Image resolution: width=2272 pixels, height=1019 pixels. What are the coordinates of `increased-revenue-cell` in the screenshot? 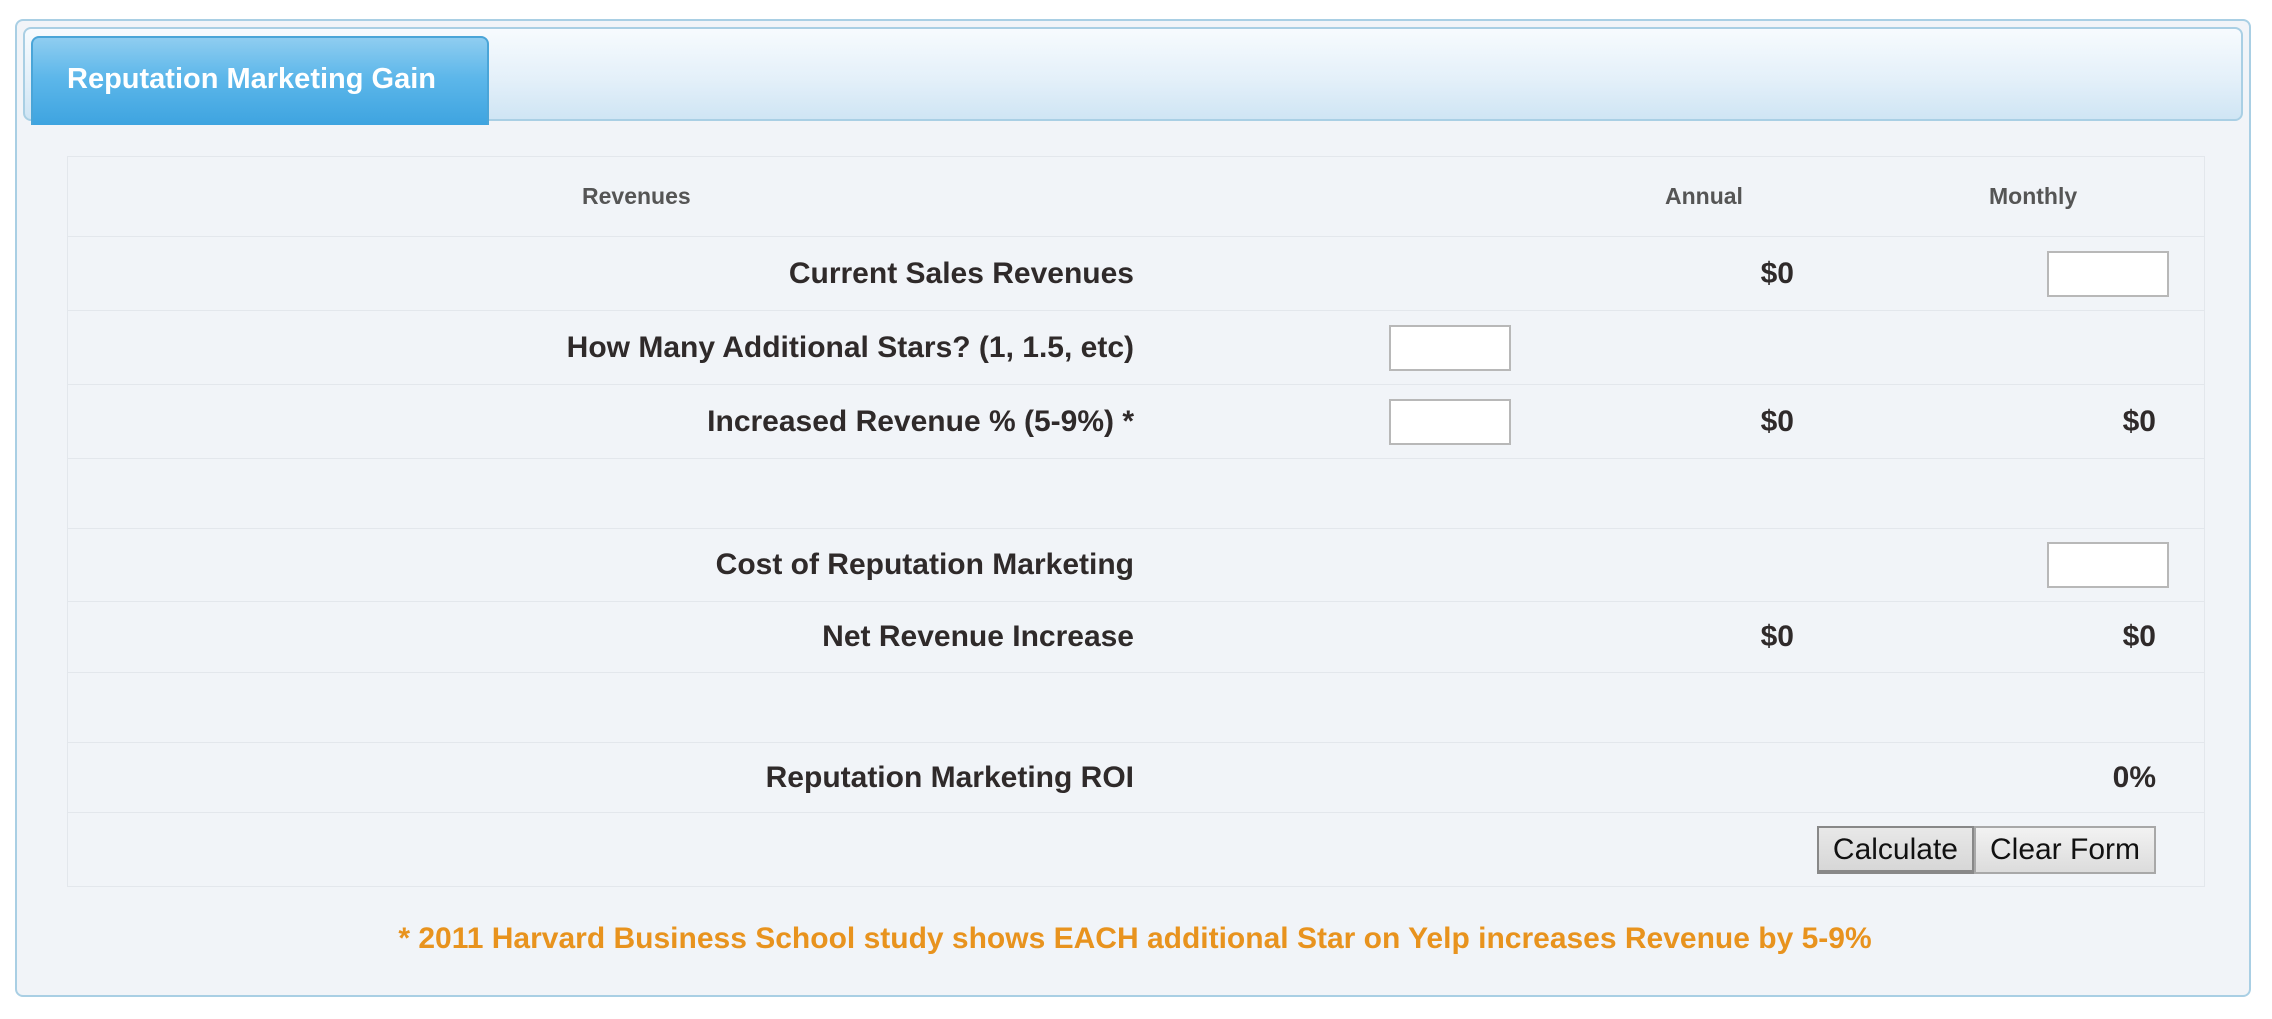 It's located at (1450, 421).